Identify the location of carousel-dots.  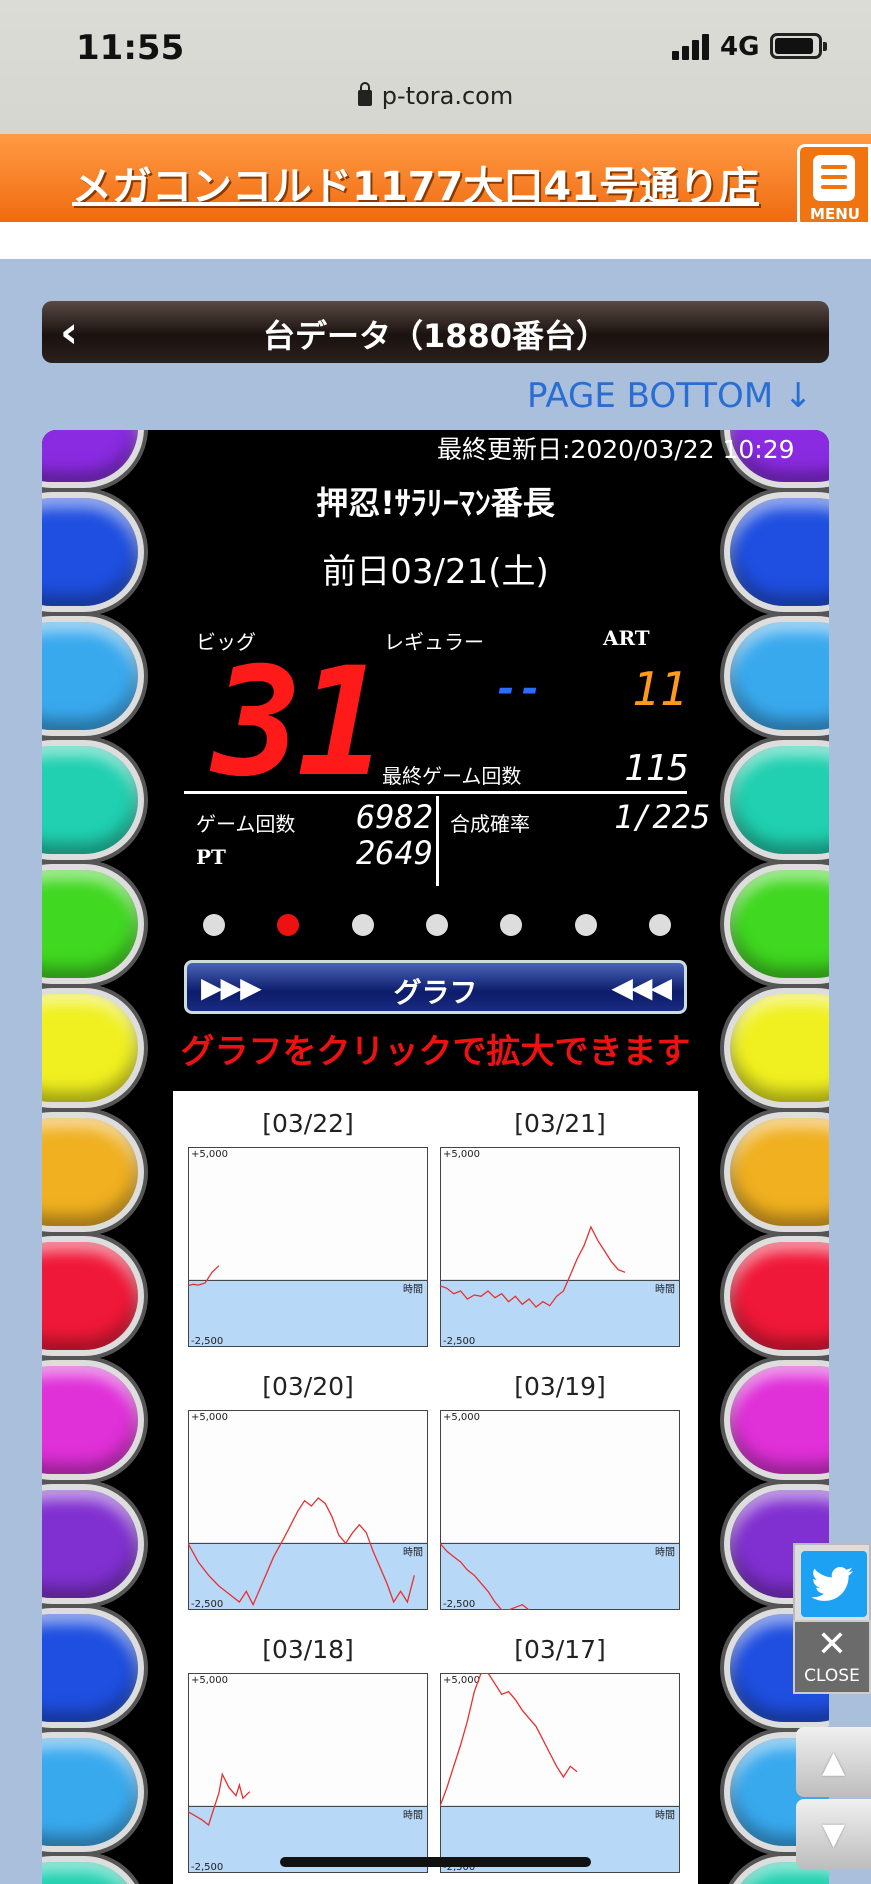
(437, 925).